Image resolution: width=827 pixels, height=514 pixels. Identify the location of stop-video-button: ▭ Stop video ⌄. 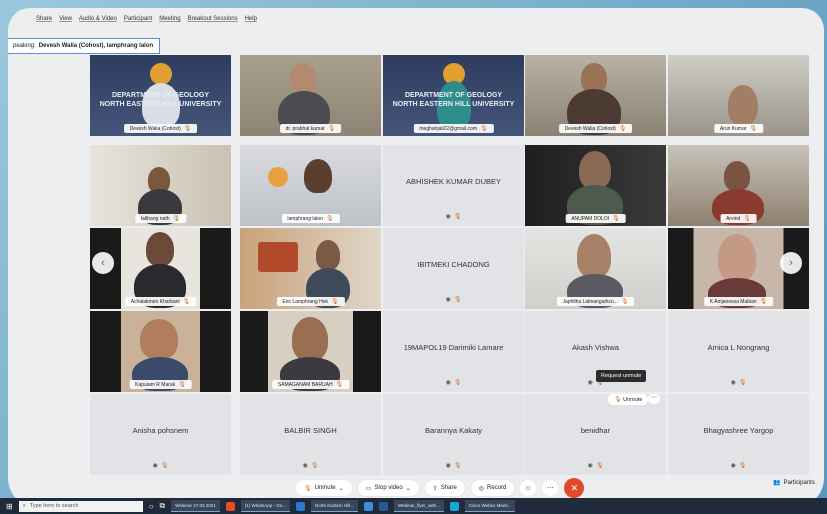
(388, 488).